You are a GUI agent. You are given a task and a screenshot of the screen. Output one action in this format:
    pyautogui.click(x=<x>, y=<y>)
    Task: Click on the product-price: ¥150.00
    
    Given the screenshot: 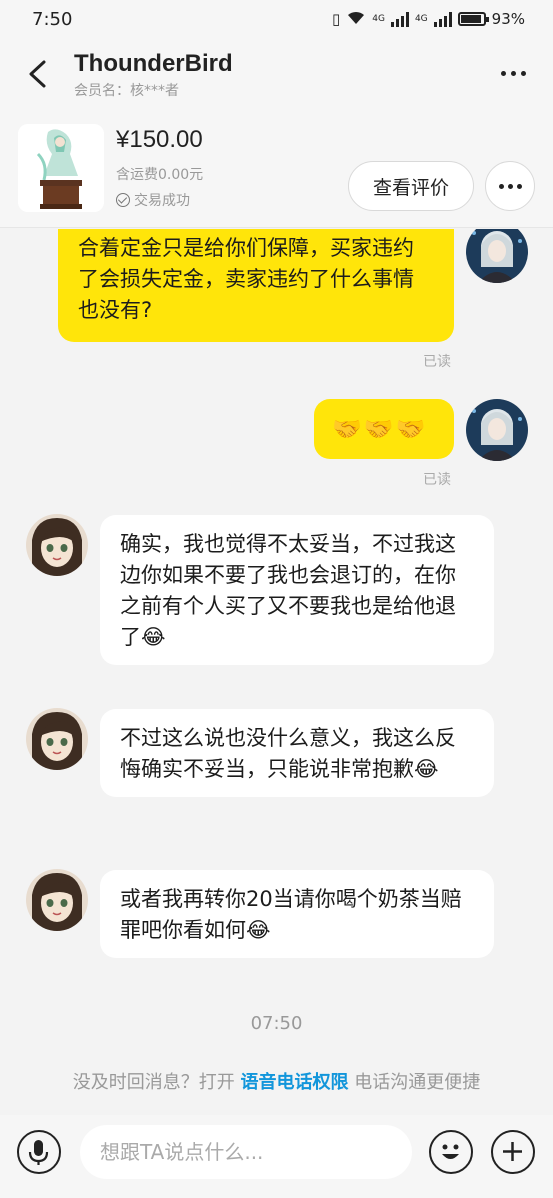 What is the action you would take?
    pyautogui.click(x=159, y=139)
    